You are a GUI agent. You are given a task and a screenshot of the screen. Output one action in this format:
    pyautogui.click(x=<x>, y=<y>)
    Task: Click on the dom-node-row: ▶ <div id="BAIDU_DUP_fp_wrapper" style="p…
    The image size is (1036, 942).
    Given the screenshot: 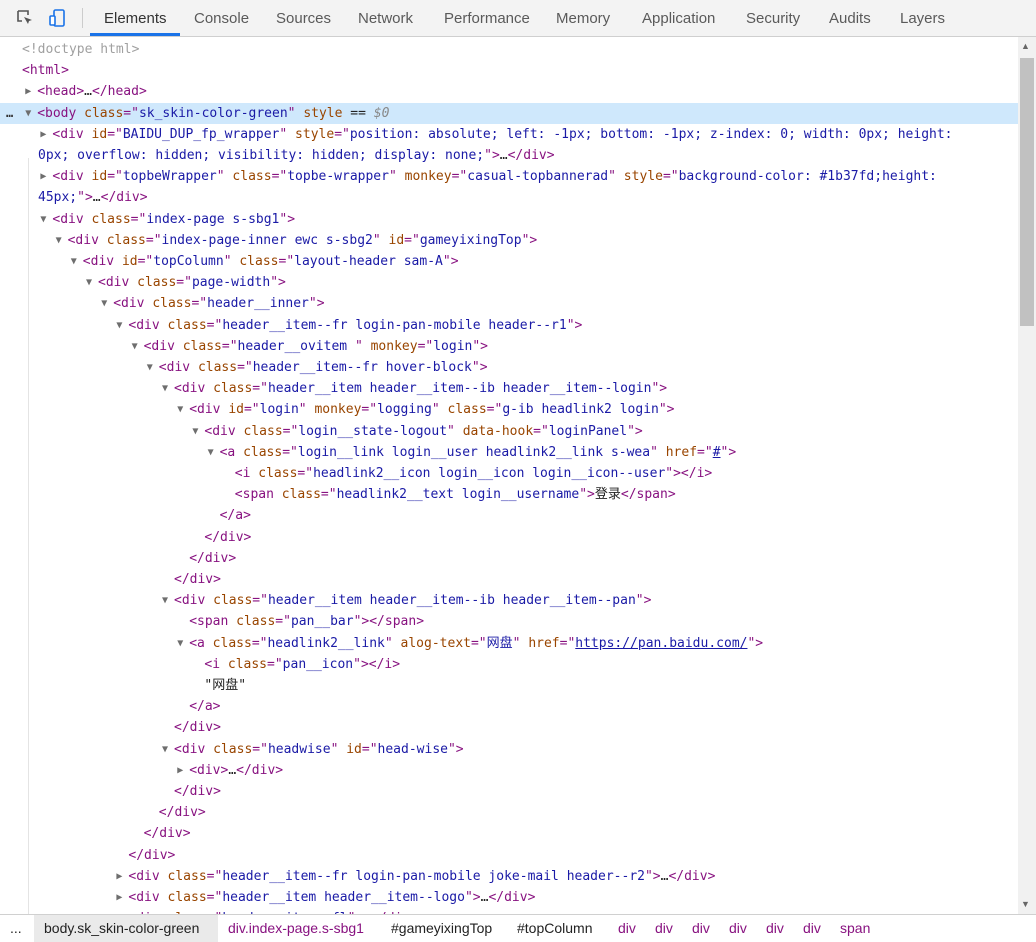 What is the action you would take?
    pyautogui.click(x=509, y=134)
    